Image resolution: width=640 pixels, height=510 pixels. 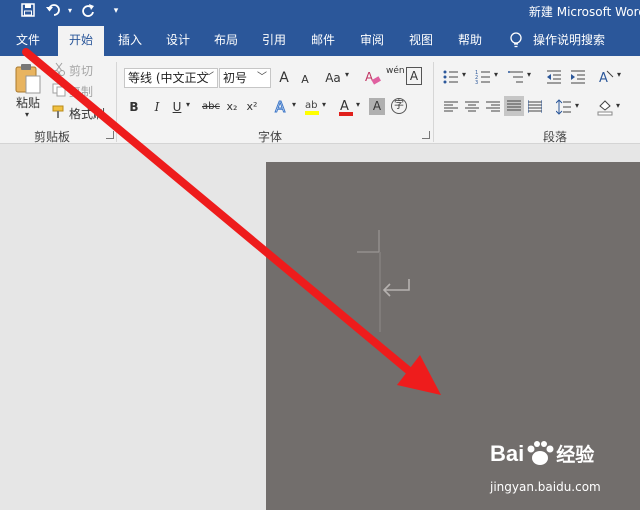 I want to click on increase-indent-icon, so click(x=578, y=77).